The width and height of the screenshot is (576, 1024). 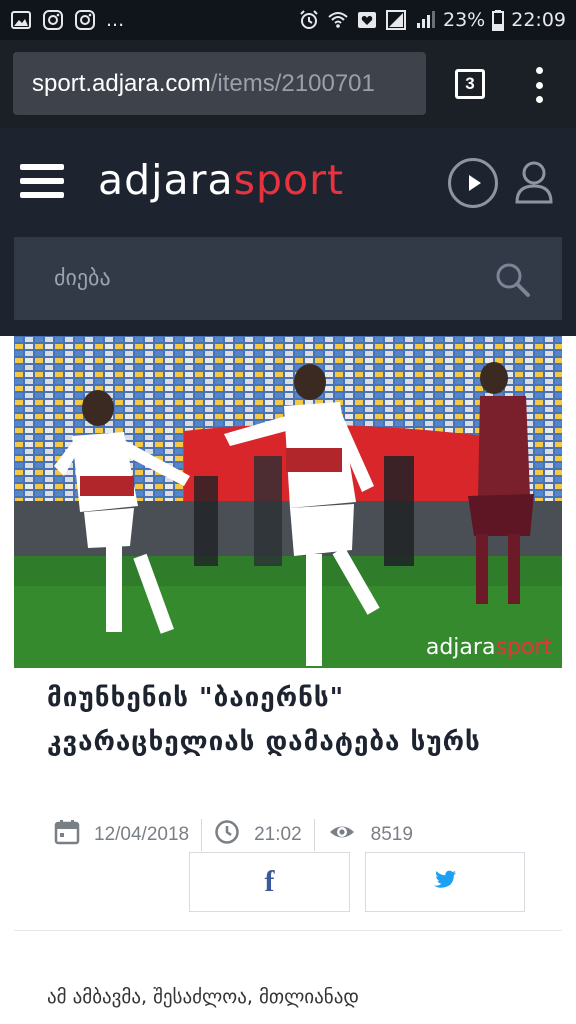 I want to click on search-placeholder: ძიება, so click(x=82, y=278).